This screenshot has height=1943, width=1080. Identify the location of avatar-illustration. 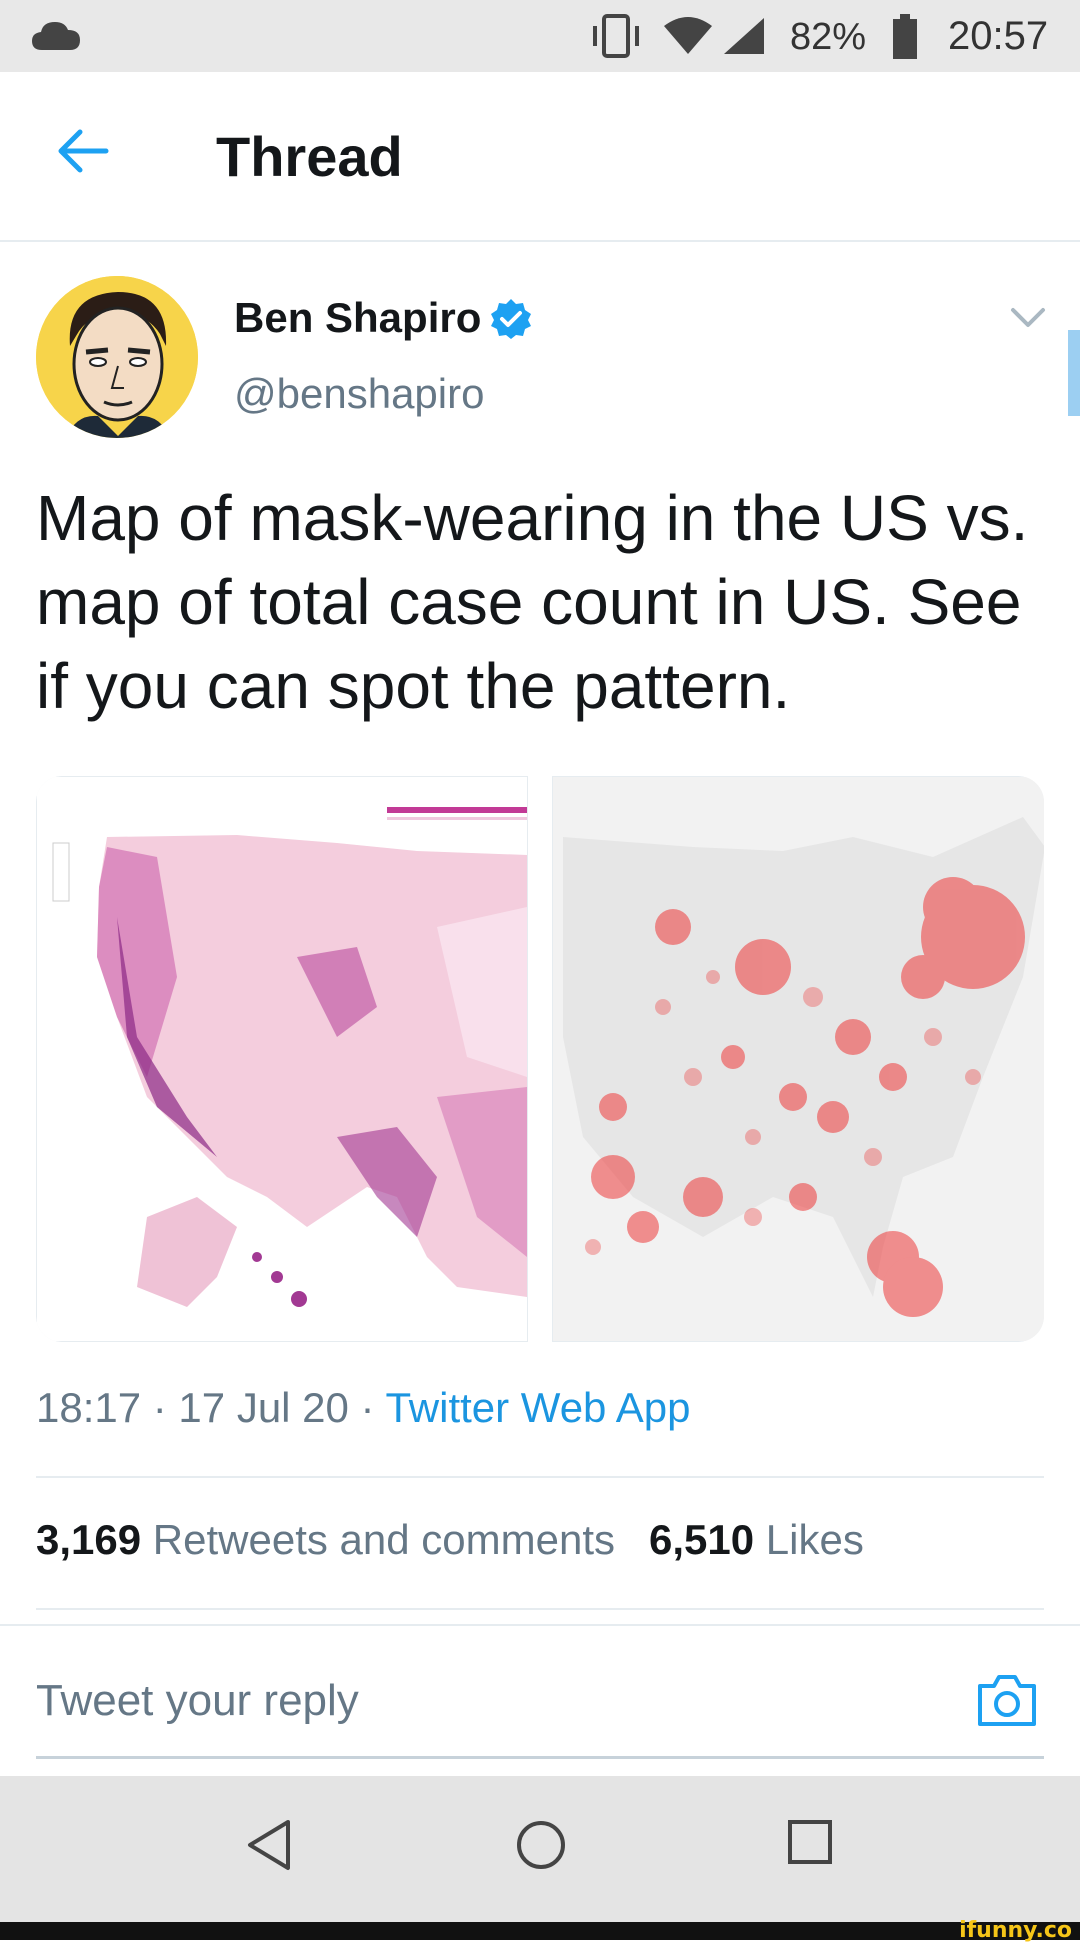
(117, 357).